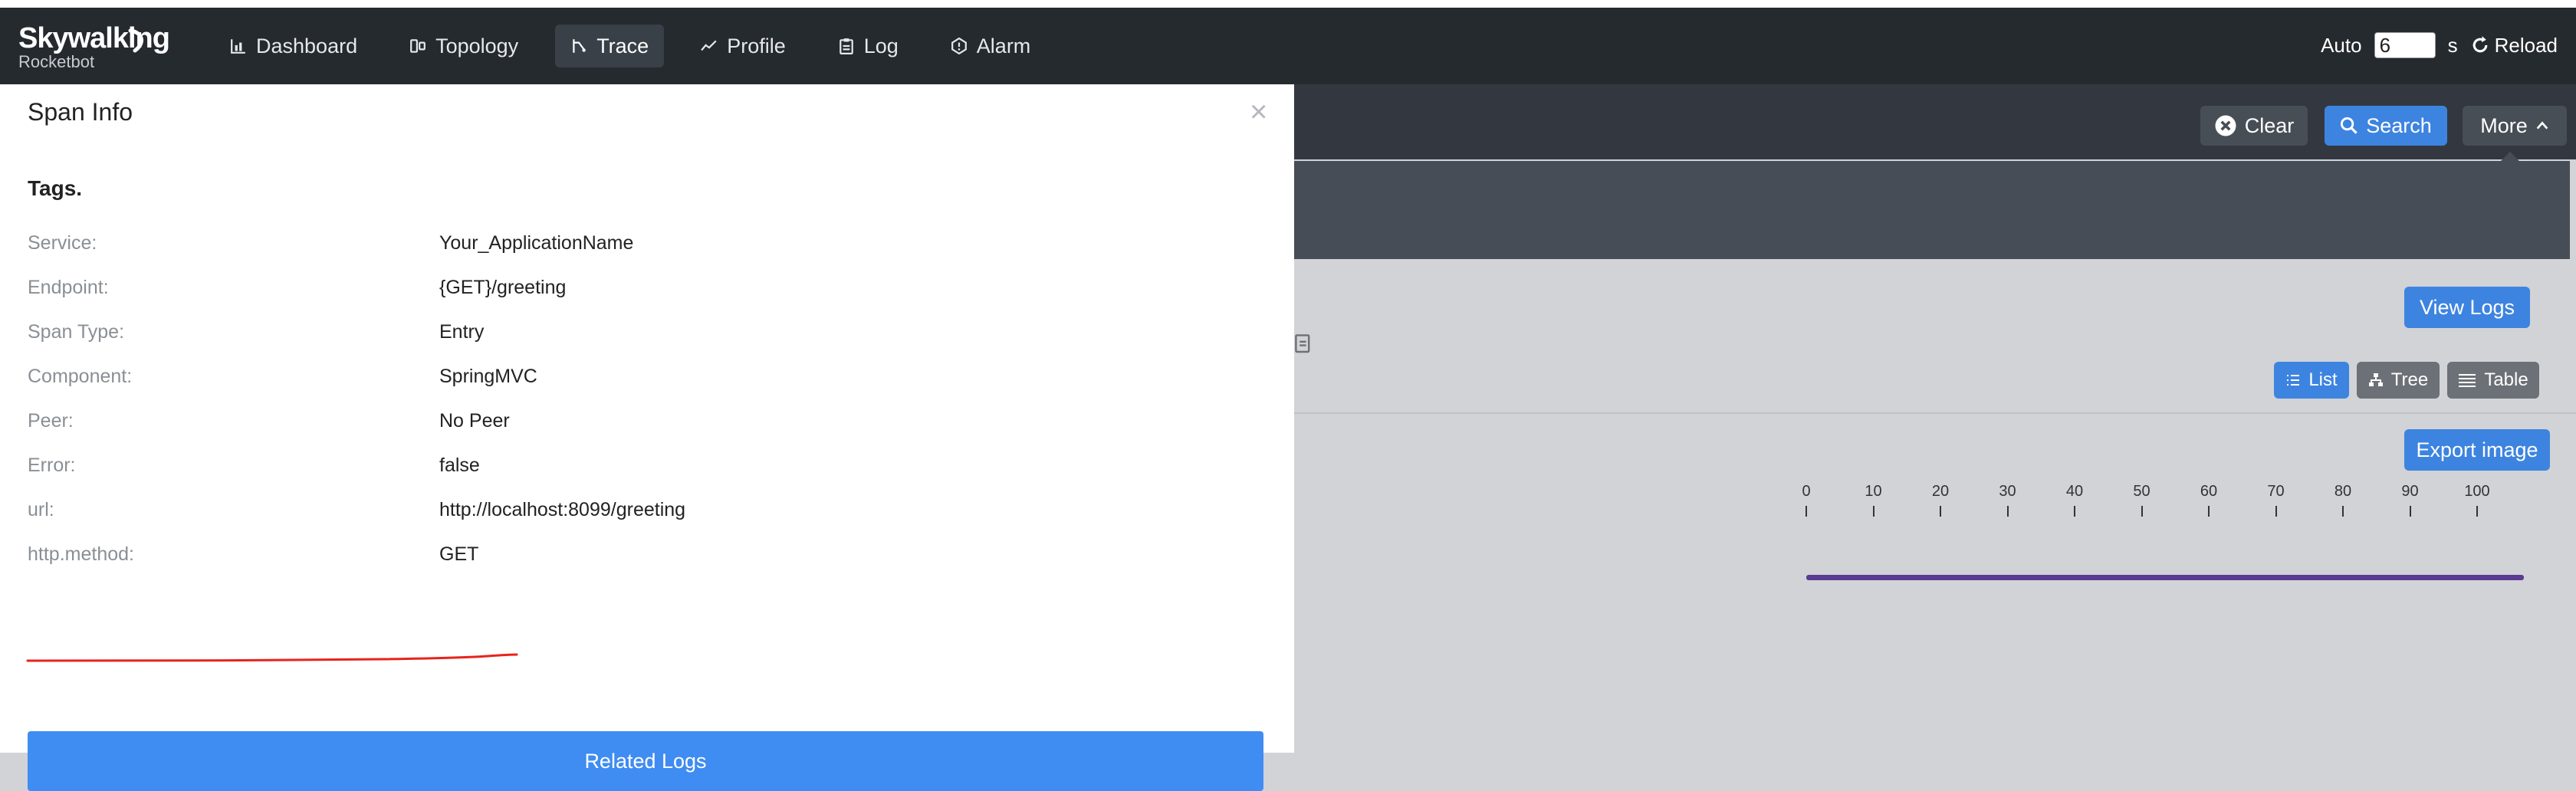 The width and height of the screenshot is (2576, 791). What do you see at coordinates (62, 242) in the screenshot?
I see `tag-key: Service:` at bounding box center [62, 242].